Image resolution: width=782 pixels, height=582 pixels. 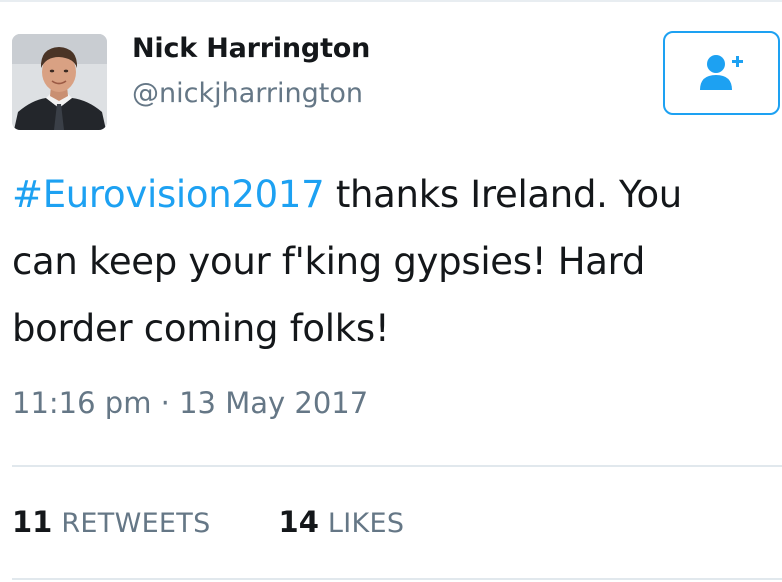 I want to click on retweets-stat: 11 RETWEETS, so click(x=111, y=522).